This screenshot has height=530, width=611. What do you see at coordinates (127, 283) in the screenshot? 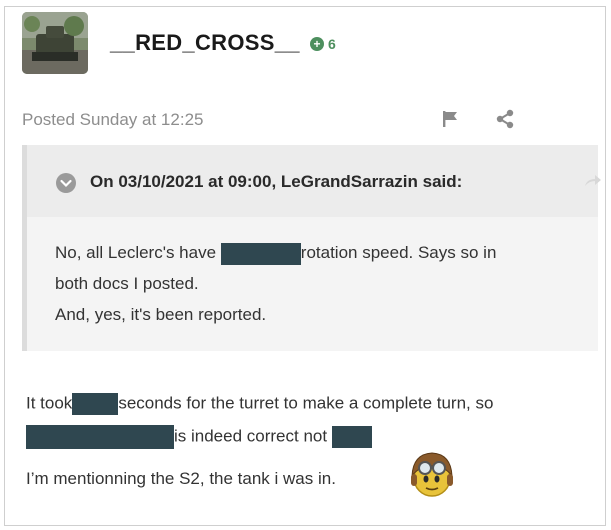
I see `quote-line-2: both docs I posted.` at bounding box center [127, 283].